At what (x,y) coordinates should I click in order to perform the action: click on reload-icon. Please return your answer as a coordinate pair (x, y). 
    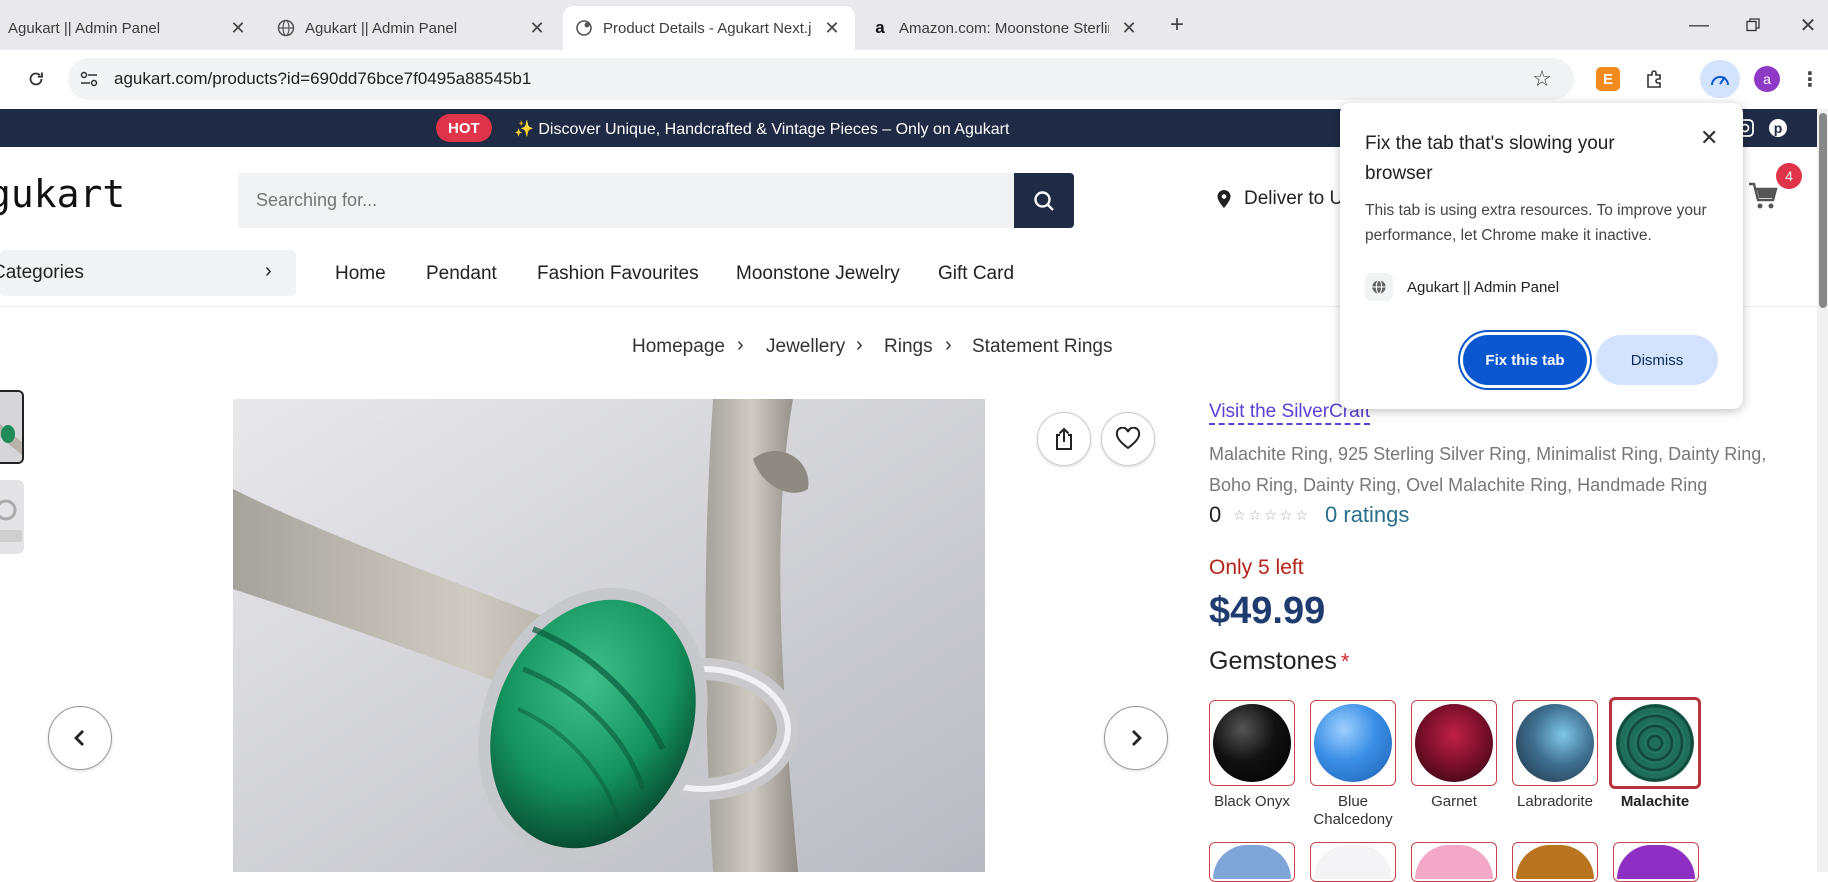
    Looking at the image, I should click on (36, 79).